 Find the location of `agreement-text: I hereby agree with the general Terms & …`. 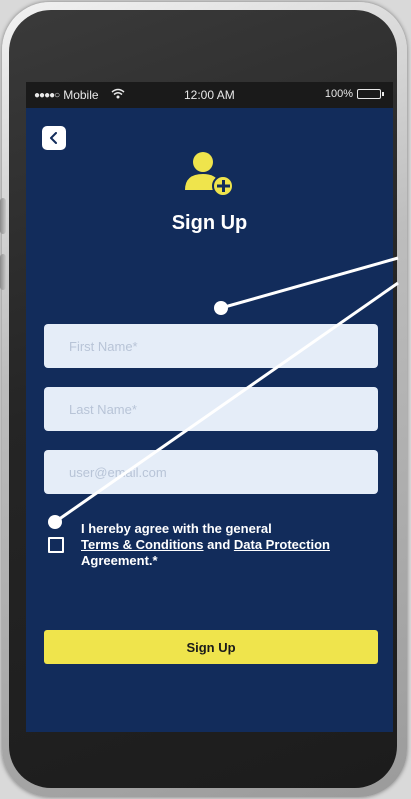

agreement-text: I hereby agree with the general Terms & … is located at coordinates (226, 545).